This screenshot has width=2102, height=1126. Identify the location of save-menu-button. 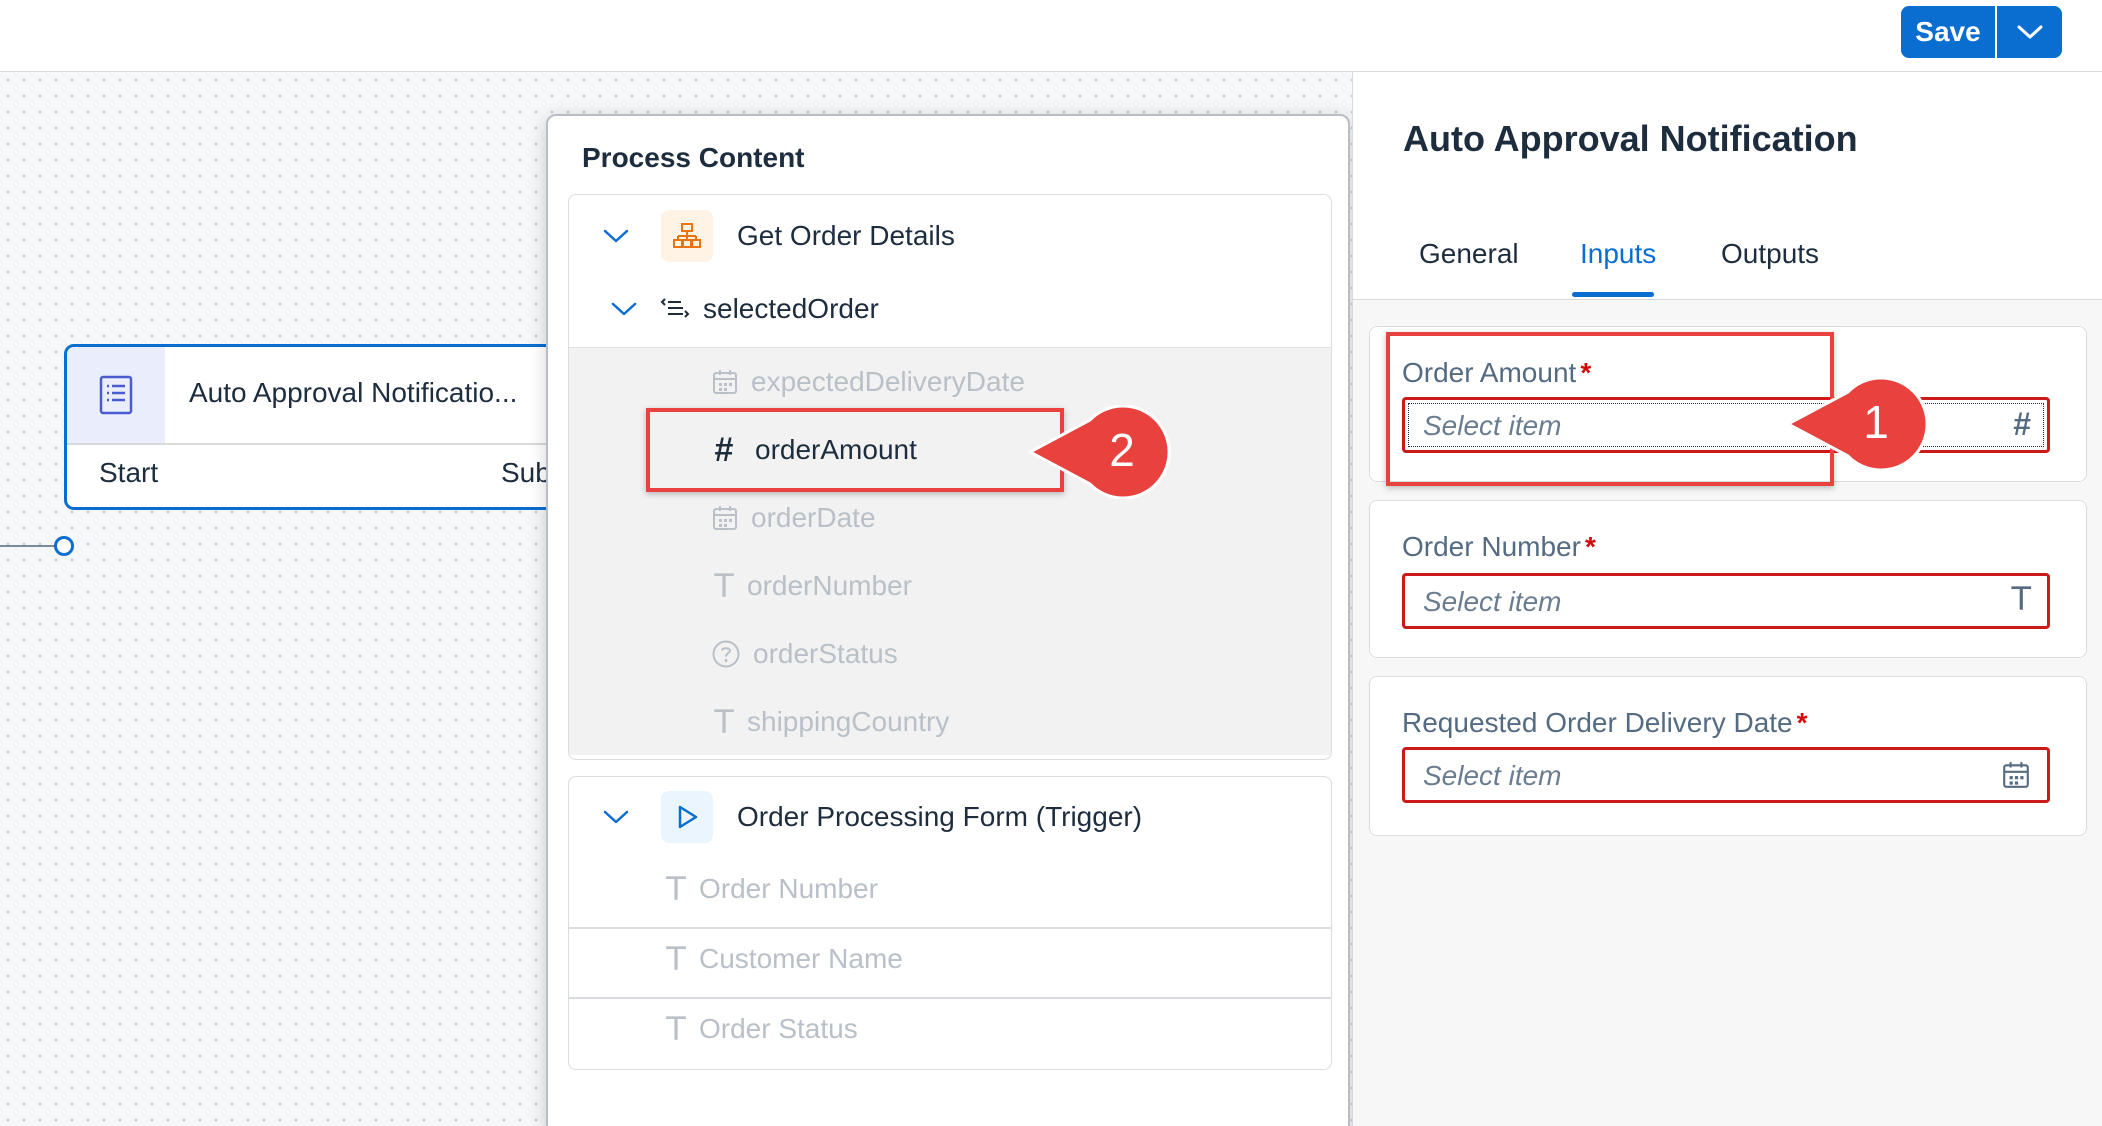
(2029, 32).